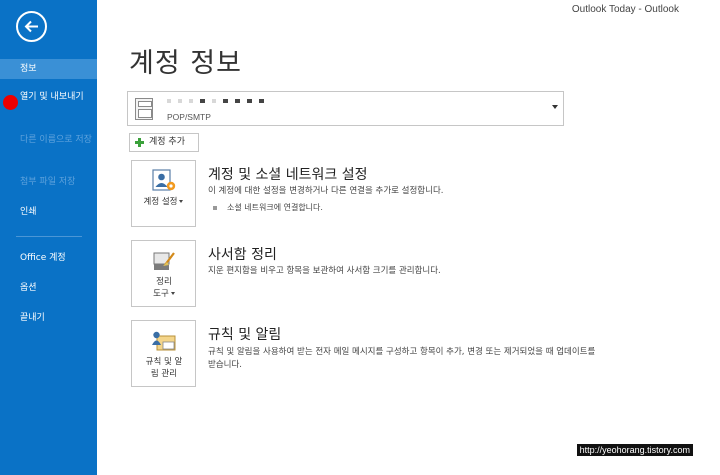 This screenshot has height=475, width=720. Describe the element at coordinates (139, 142) in the screenshot. I see `plus-icon` at that location.